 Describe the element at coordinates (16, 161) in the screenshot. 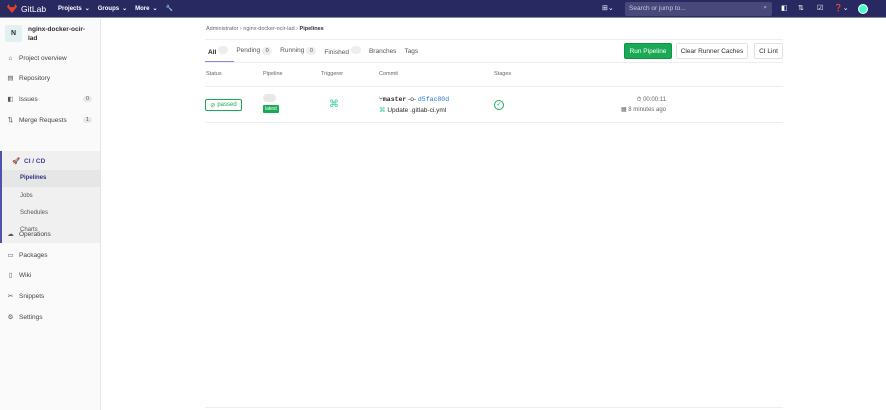

I see `rocket-icon: 🚀` at that location.